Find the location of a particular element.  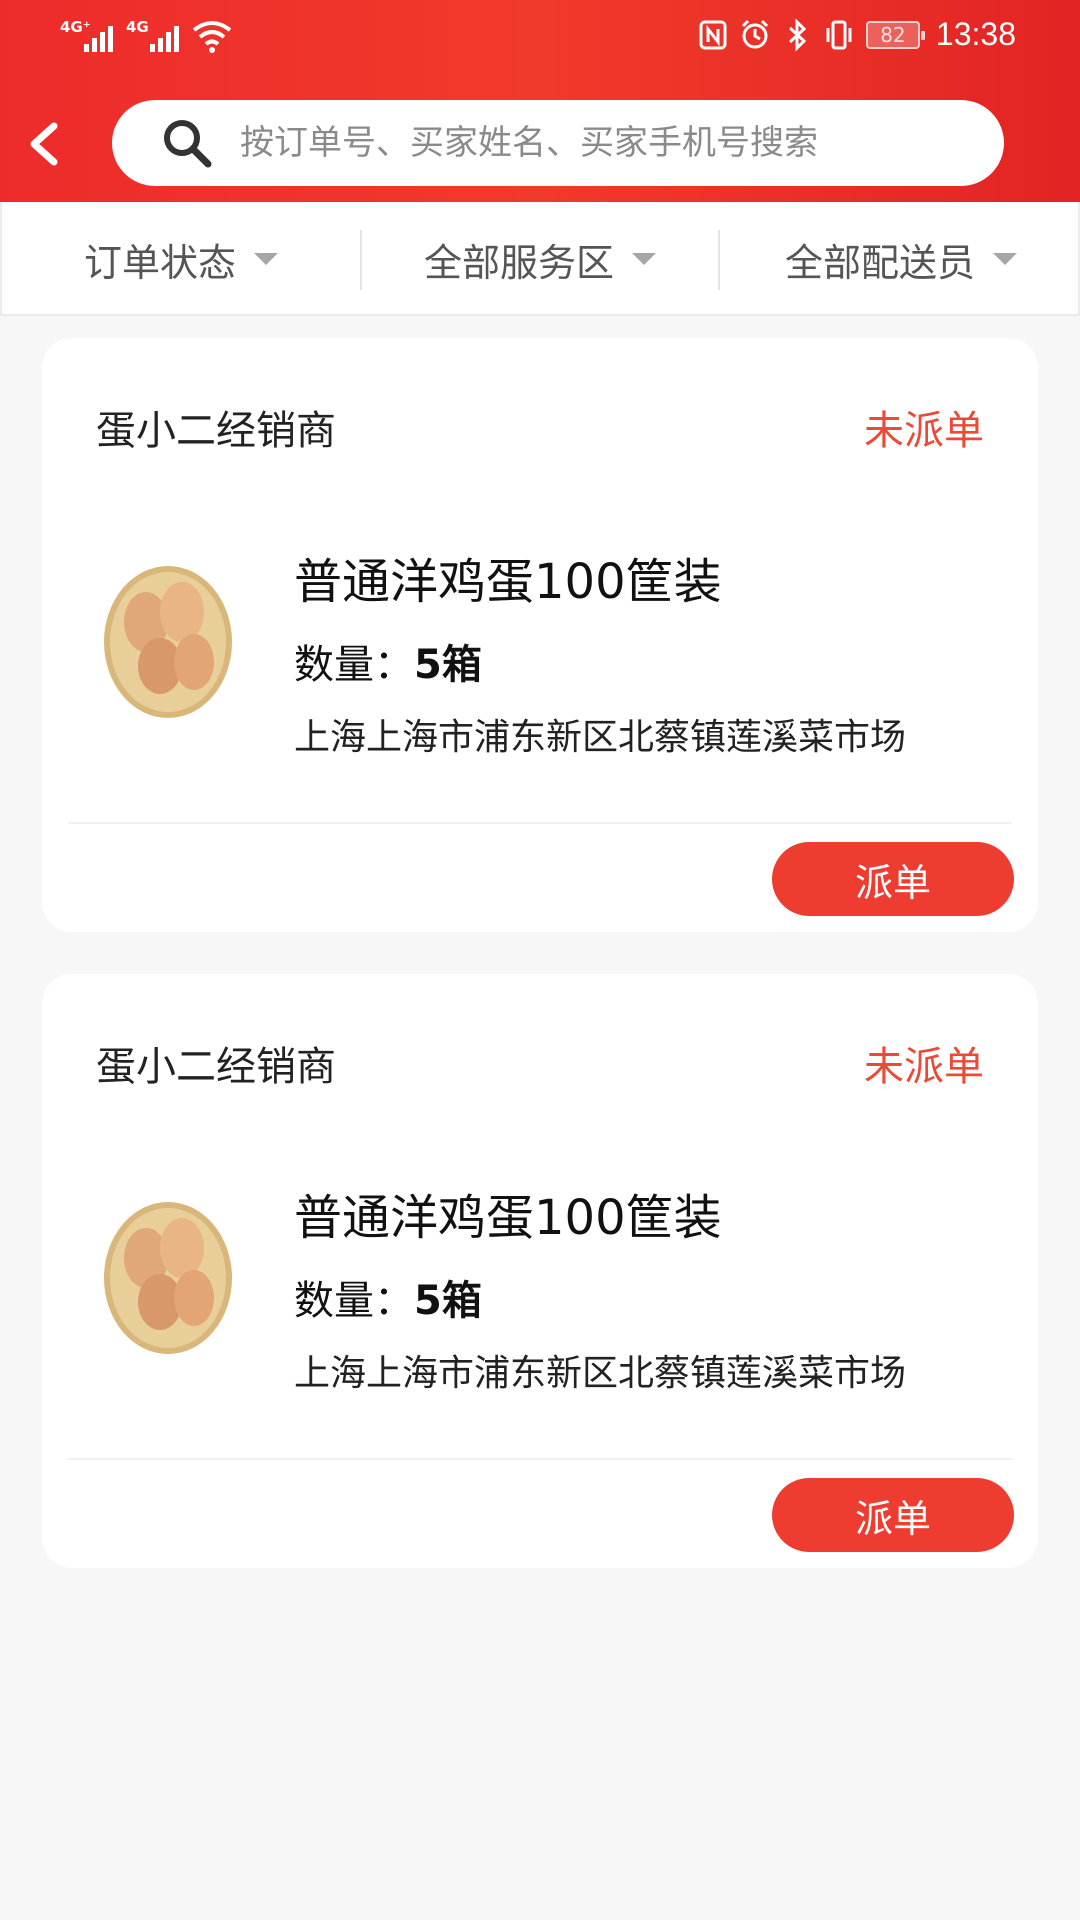

app-header: 4G⁺ 4G 82 13:38 按订单号、买家姓名、买家手机号搜索 is located at coordinates (540, 101).